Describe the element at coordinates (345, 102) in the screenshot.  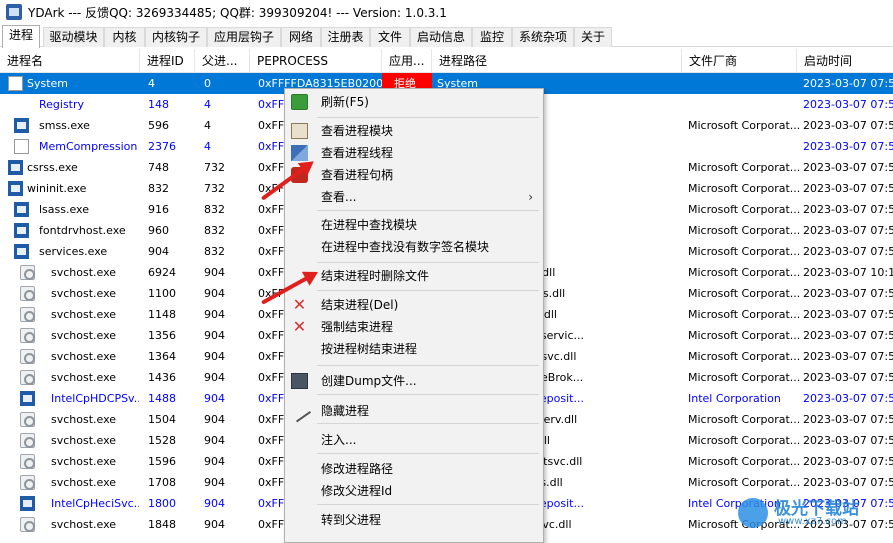
I see `menu-item-label: 刷新(F5)` at that location.